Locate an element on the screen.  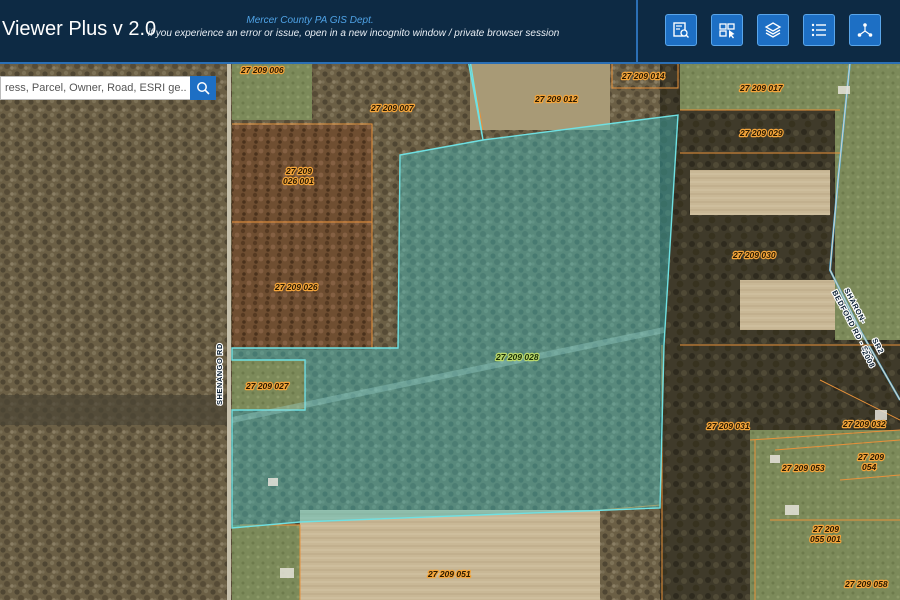
identify-tool-button is located at coordinates (727, 30).